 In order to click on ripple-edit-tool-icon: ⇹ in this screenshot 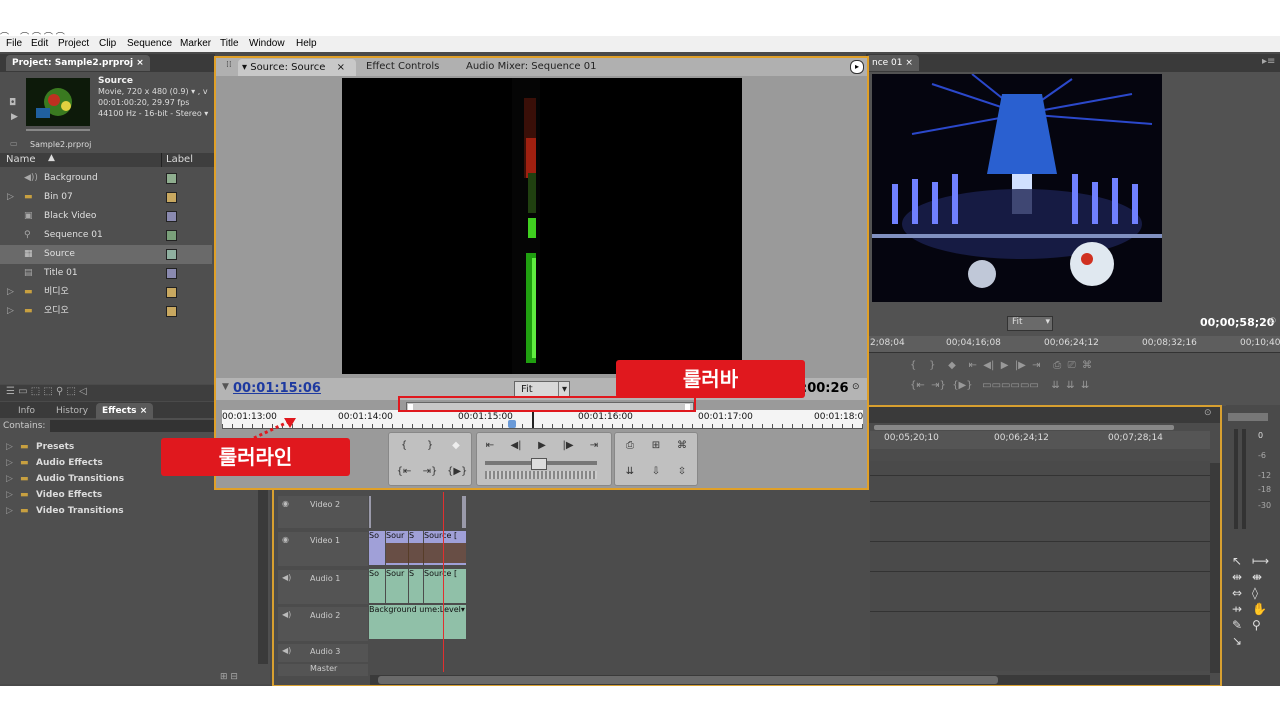, I will do `click(1237, 577)`.